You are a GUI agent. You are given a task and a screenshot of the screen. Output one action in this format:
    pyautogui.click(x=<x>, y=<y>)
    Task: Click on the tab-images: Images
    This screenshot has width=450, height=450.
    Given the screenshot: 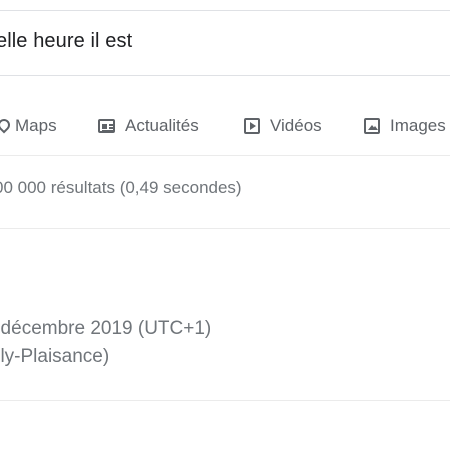 What is the action you would take?
    pyautogui.click(x=405, y=126)
    